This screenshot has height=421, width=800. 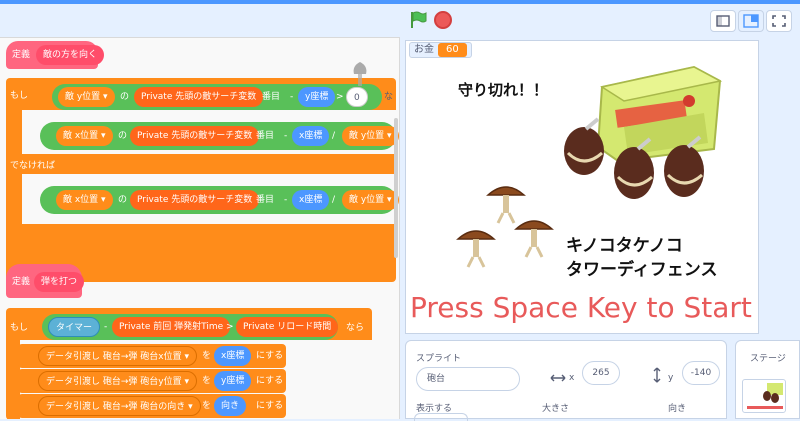 What do you see at coordinates (360, 75) in the screenshot?
I see `mushroom-sprite-icon` at bounding box center [360, 75].